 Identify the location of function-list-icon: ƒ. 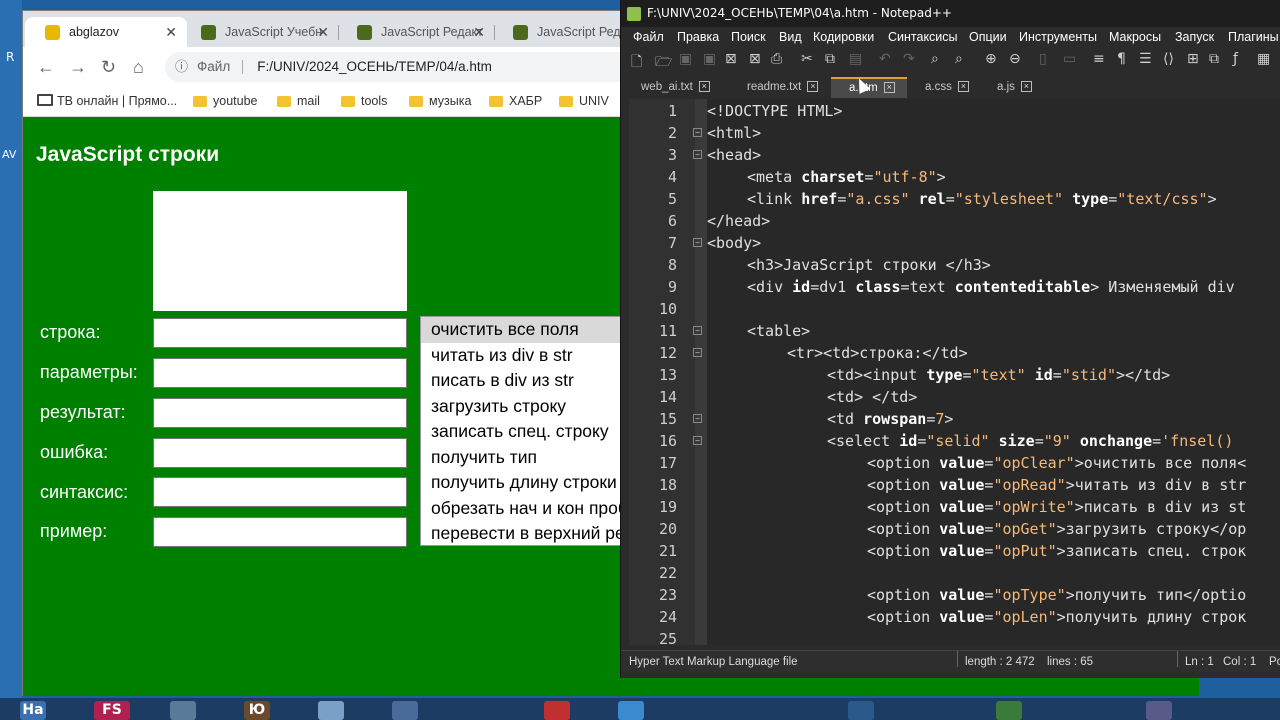
(1235, 59).